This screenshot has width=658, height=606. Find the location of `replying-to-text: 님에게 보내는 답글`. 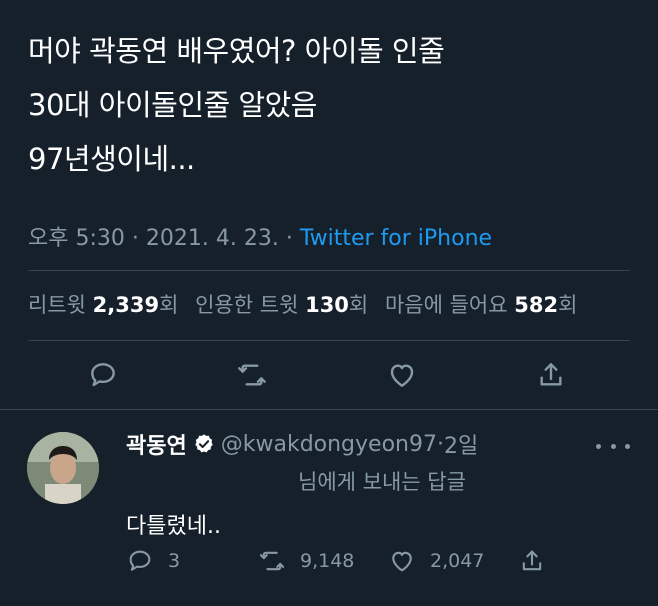

replying-to-text: 님에게 보내는 답글 is located at coordinates (382, 482).